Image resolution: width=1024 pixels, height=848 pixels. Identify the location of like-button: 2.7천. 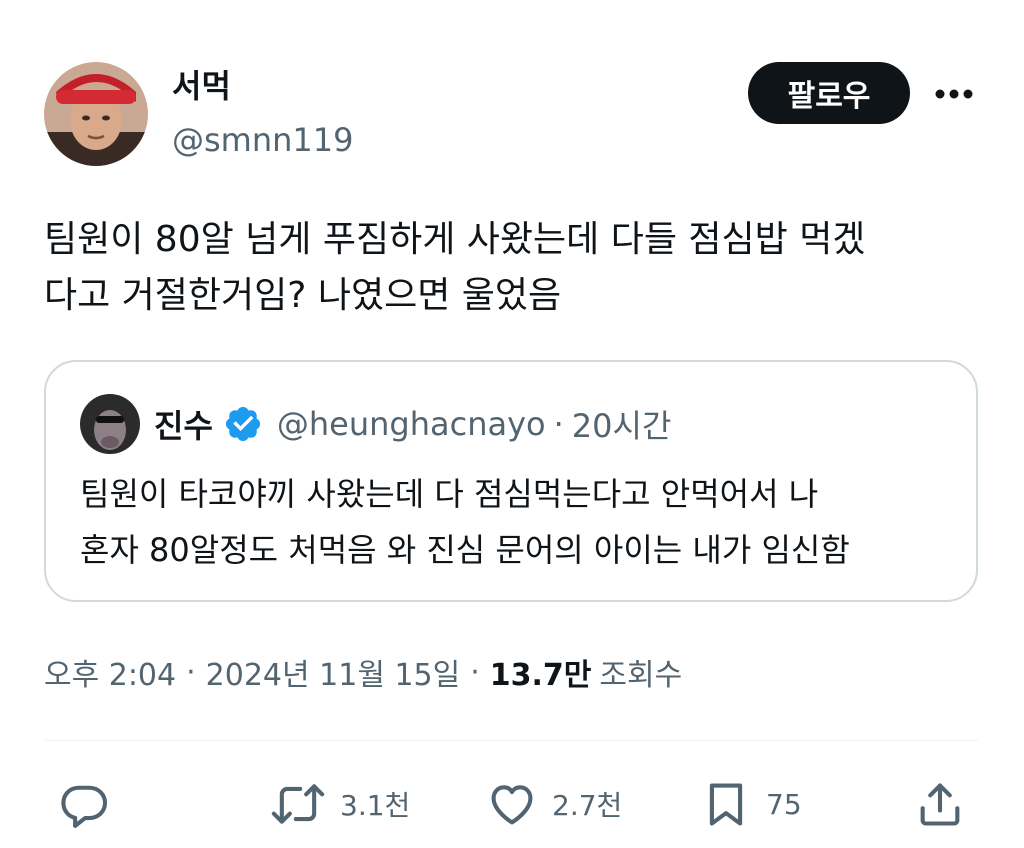
(554, 804).